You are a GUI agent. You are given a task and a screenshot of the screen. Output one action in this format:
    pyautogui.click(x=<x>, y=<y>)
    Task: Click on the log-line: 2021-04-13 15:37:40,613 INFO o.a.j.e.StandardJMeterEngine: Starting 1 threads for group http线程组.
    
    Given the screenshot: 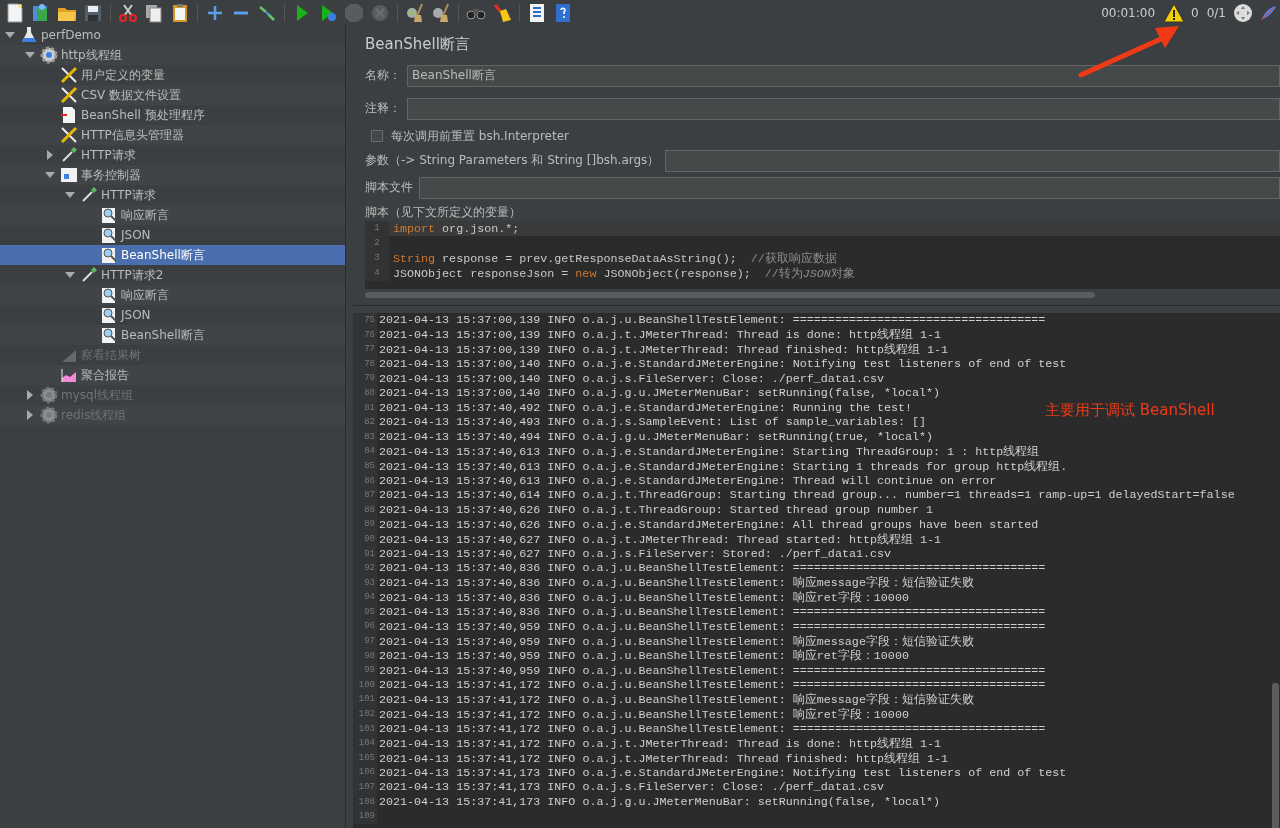 What is the action you would take?
    pyautogui.click(x=723, y=466)
    